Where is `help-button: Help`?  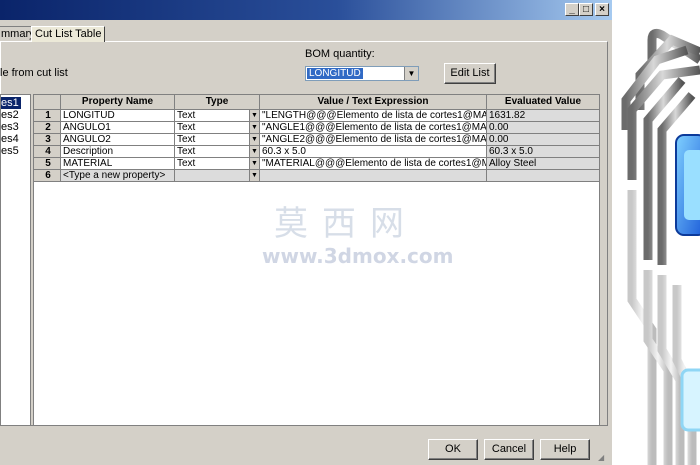 help-button: Help is located at coordinates (565, 449).